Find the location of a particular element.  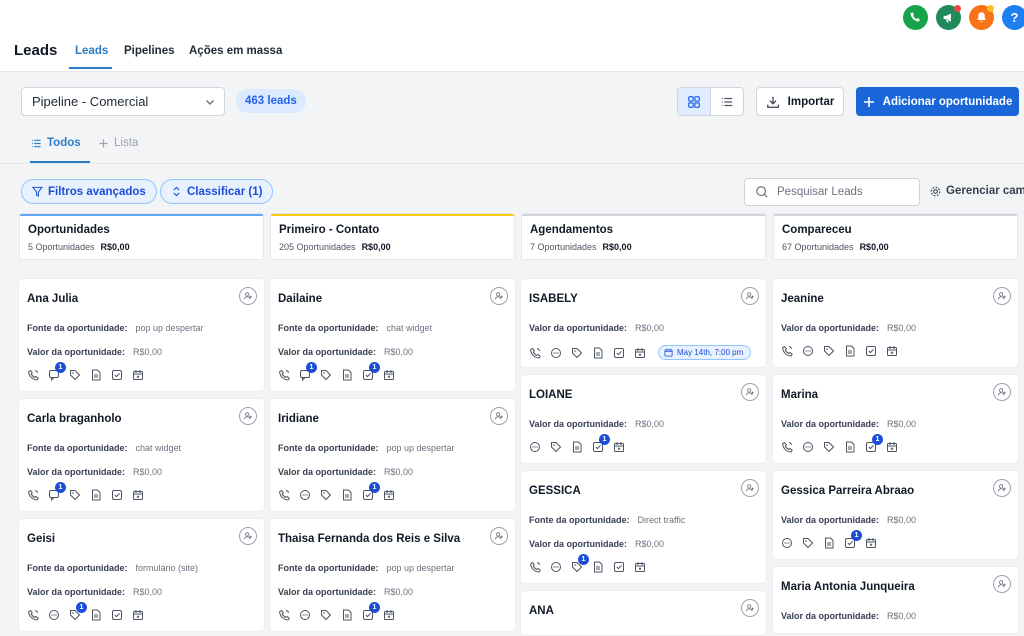

tab-bulk-actions: Ações em massa is located at coordinates (235, 51).